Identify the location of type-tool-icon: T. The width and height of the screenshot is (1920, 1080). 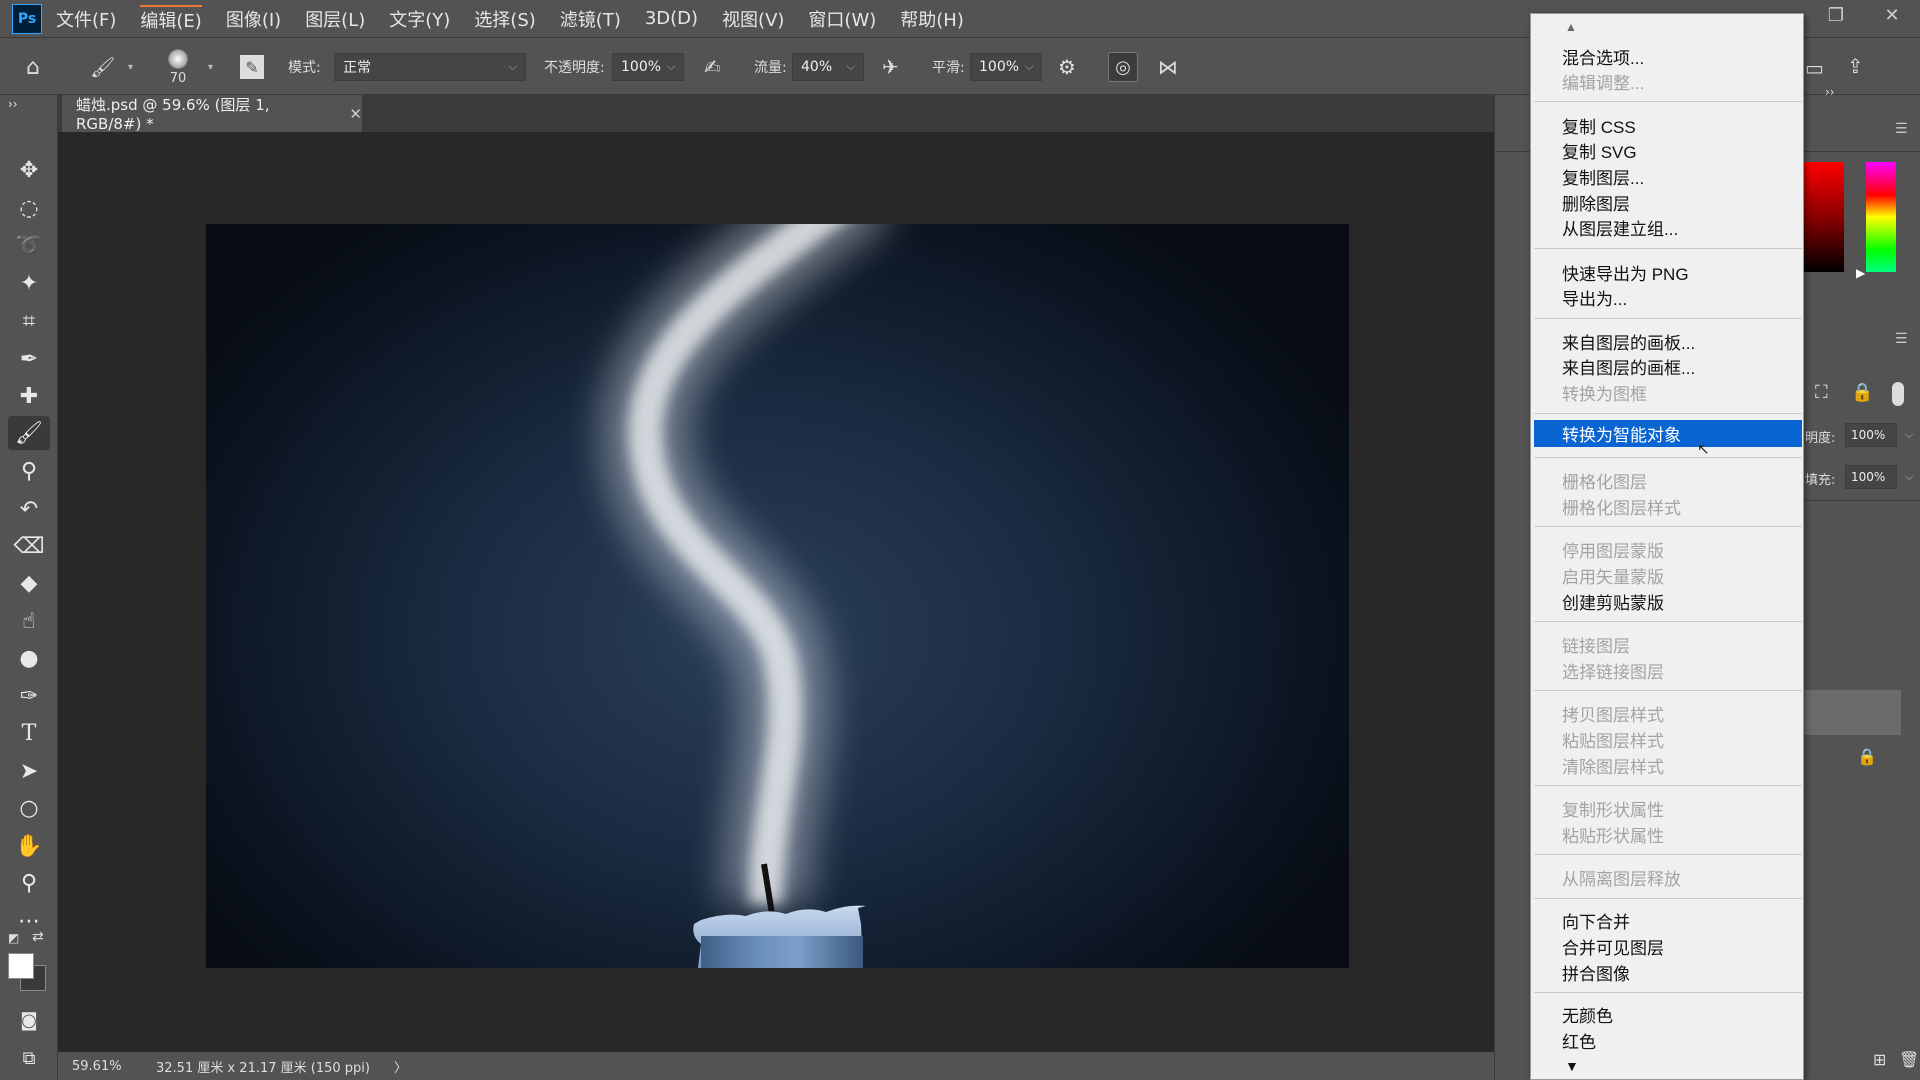
(29, 733).